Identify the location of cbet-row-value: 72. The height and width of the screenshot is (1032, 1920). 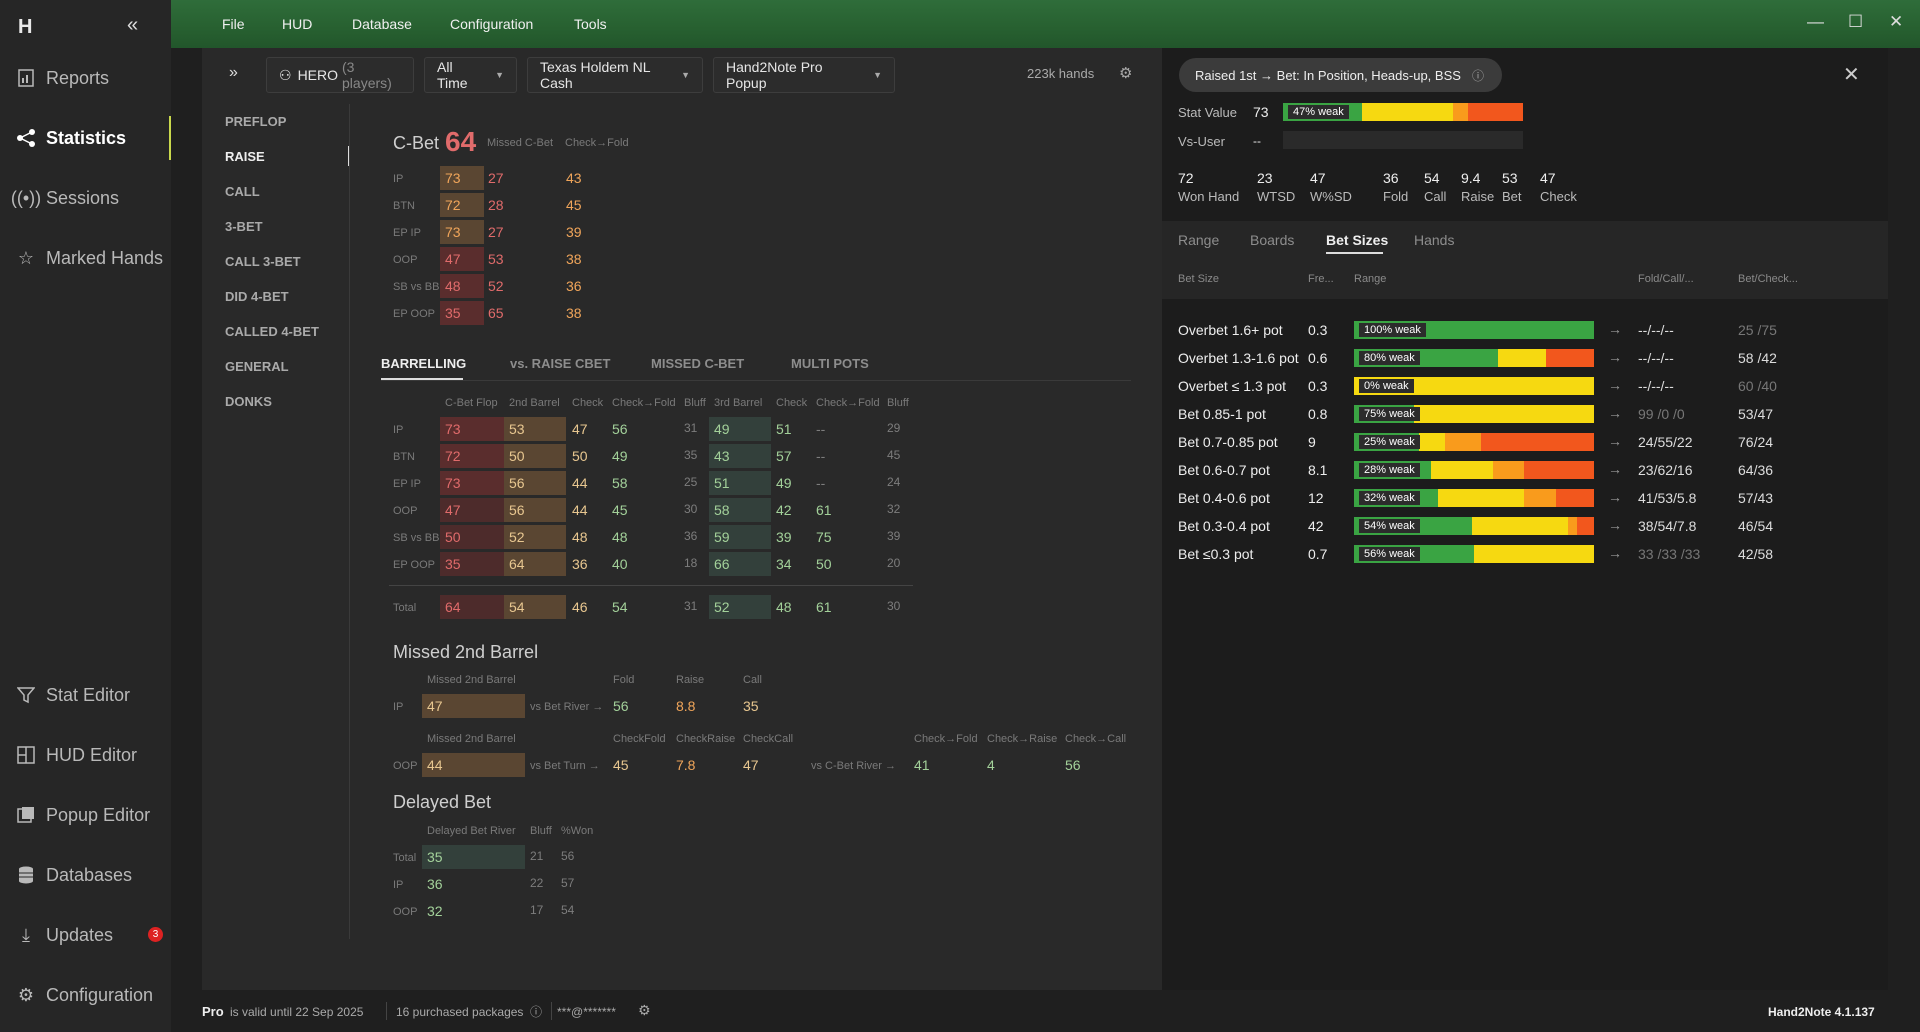
(453, 205).